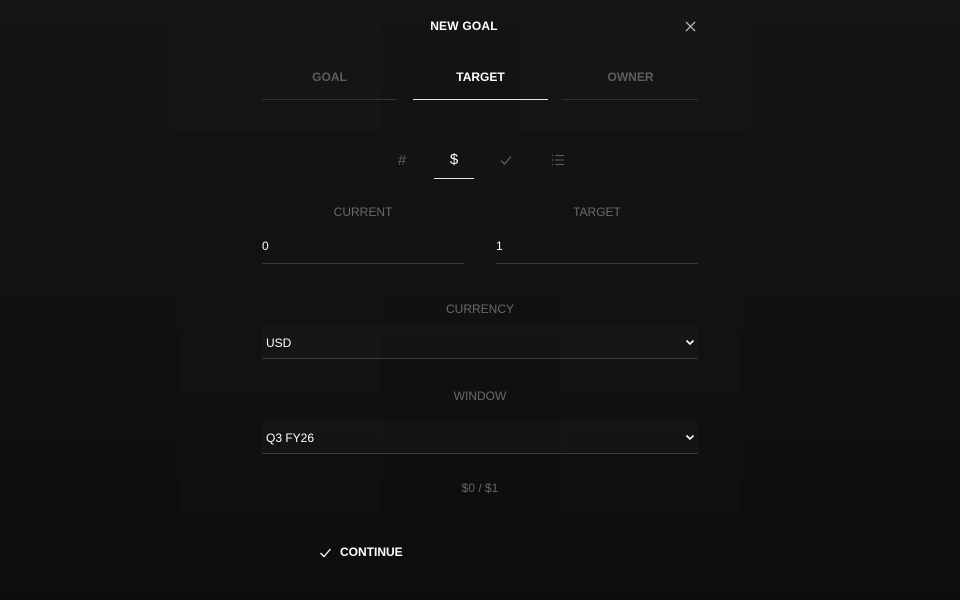 Image resolution: width=960 pixels, height=600 pixels. I want to click on target-value-input: 1, so click(597, 248).